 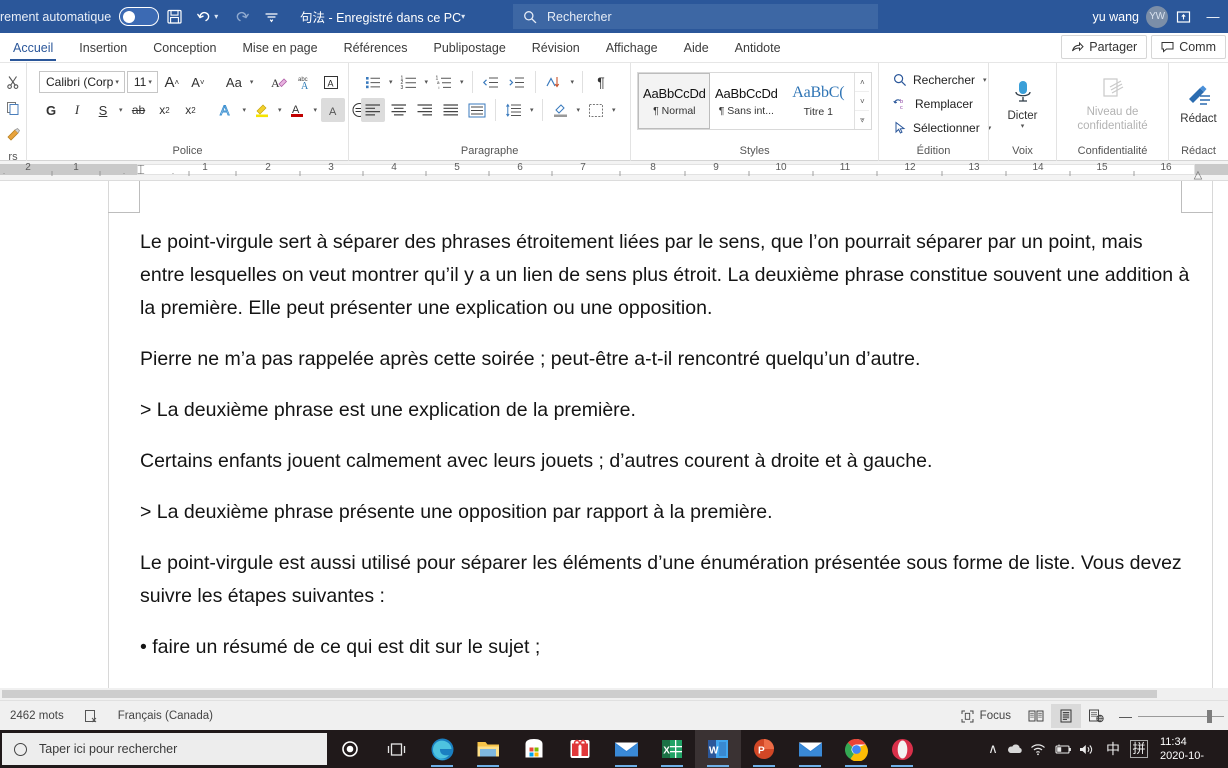 What do you see at coordinates (1181, 716) in the screenshot?
I see `zoom-track` at bounding box center [1181, 716].